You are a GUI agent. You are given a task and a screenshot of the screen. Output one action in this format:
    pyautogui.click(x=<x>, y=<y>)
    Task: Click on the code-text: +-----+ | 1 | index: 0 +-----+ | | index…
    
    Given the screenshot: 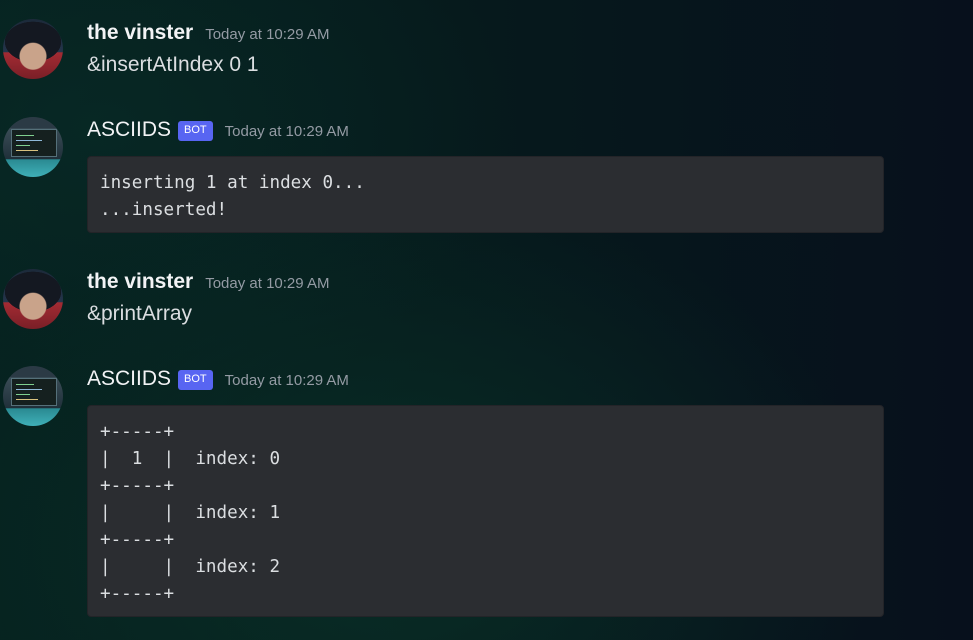 What is the action you would take?
    pyautogui.click(x=190, y=513)
    